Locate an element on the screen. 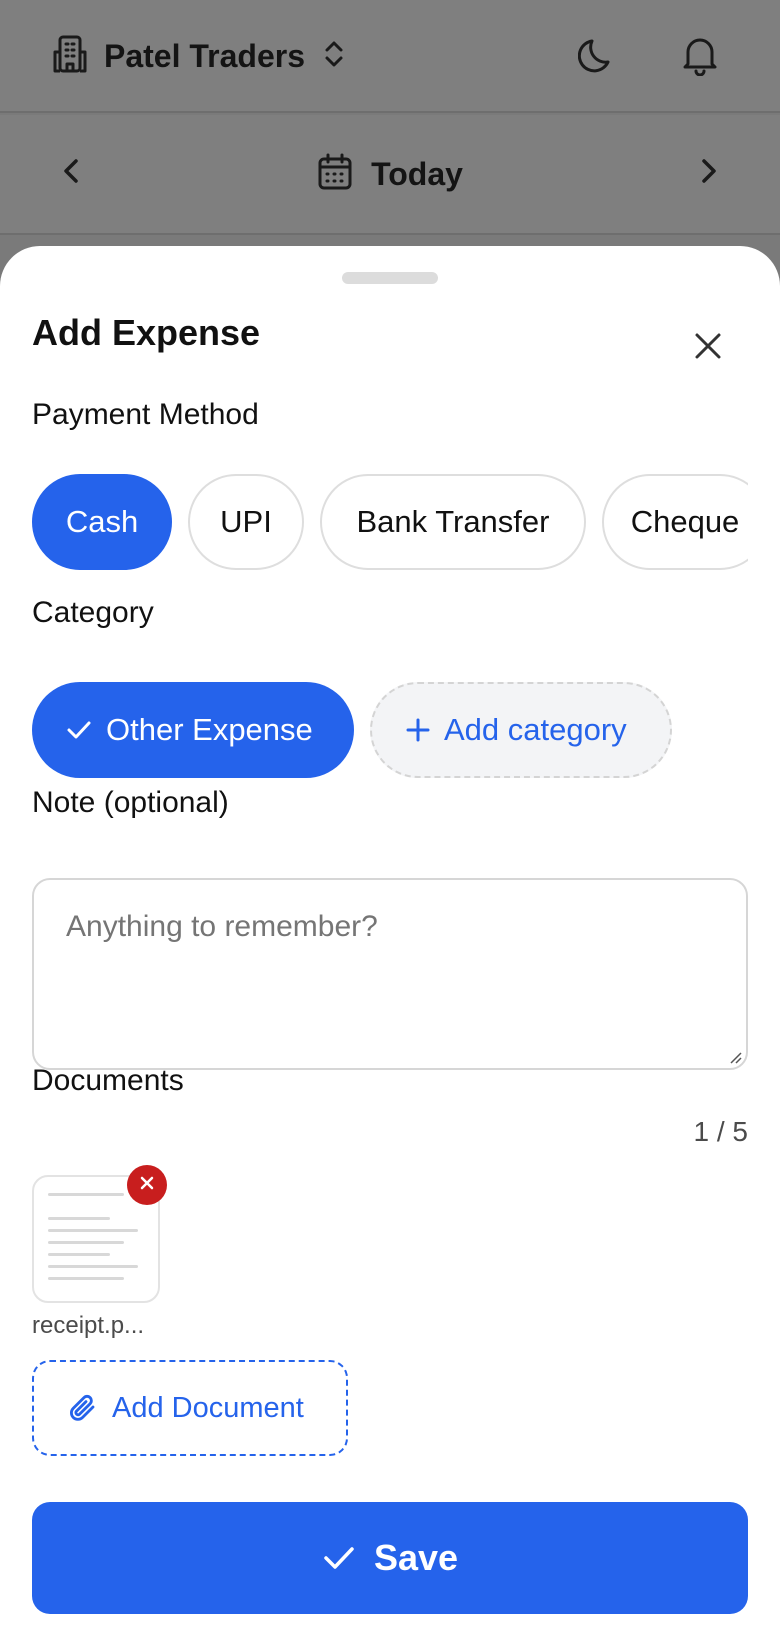 This screenshot has width=780, height=1646. date-label: Today is located at coordinates (417, 174).